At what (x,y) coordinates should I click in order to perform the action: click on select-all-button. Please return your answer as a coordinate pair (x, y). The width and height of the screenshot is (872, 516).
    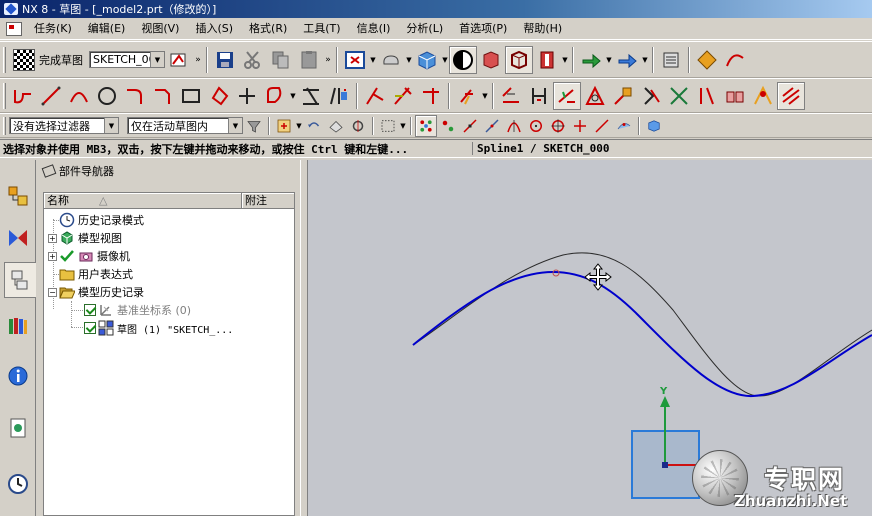
    Looking at the image, I should click on (336, 126).